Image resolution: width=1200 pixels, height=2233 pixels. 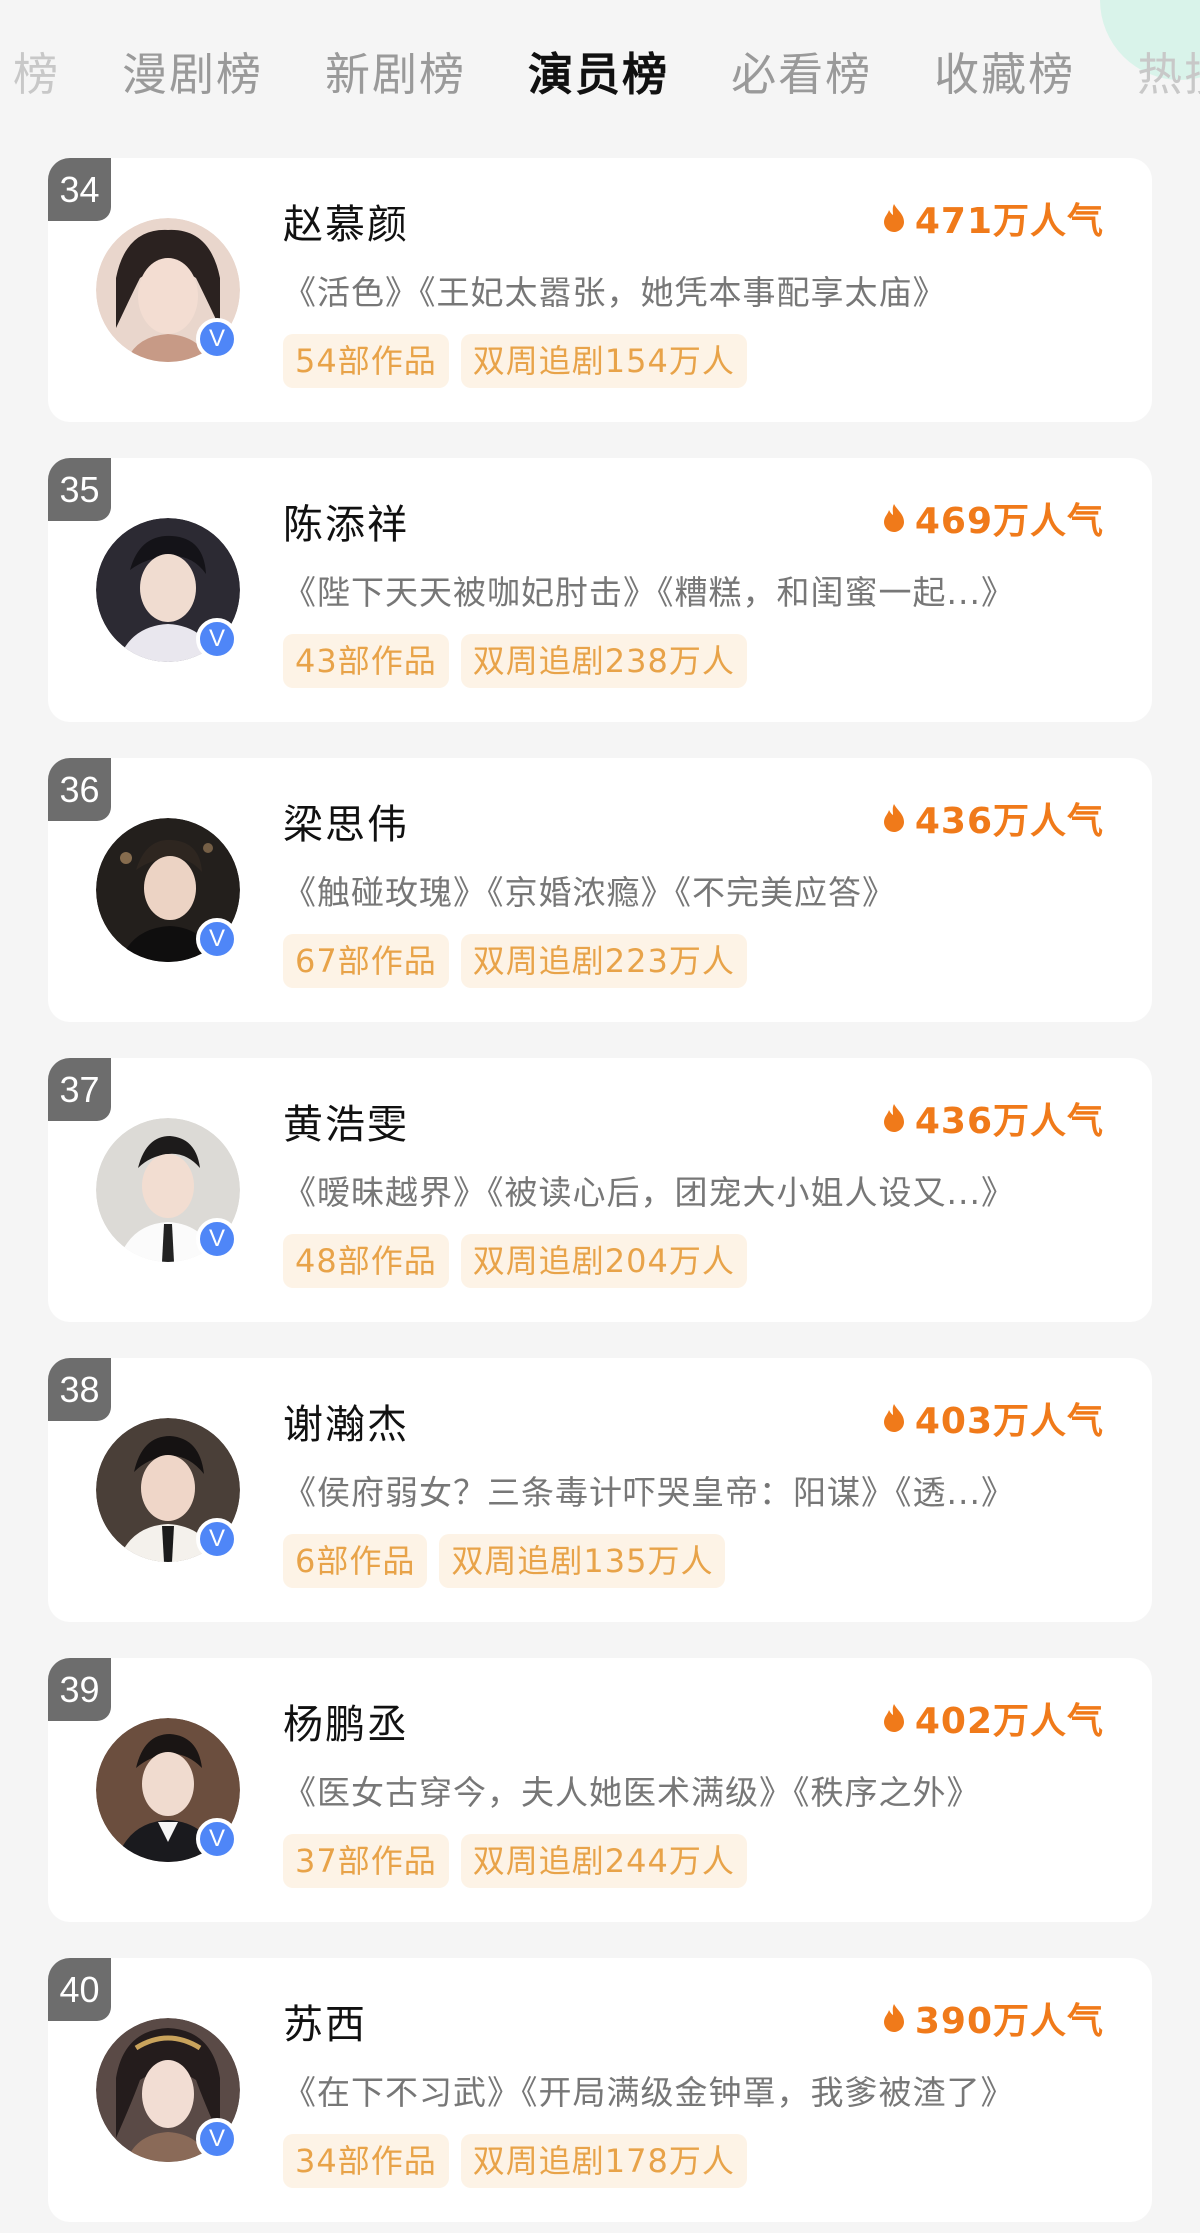 What do you see at coordinates (366, 661) in the screenshot?
I see `works-count-tag: 43部作品` at bounding box center [366, 661].